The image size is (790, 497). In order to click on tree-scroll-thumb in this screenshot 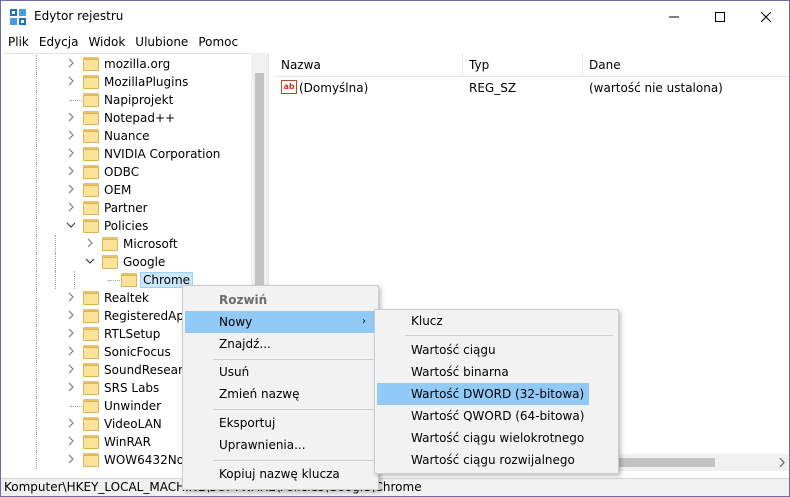, I will do `click(259, 193)`.